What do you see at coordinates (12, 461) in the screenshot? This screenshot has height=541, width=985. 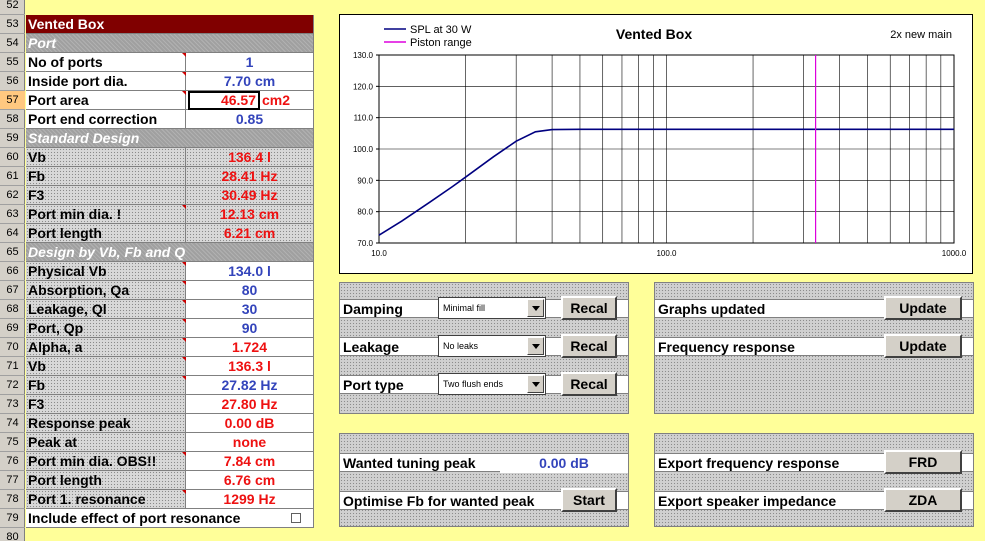 I see `row-header-76: 76` at bounding box center [12, 461].